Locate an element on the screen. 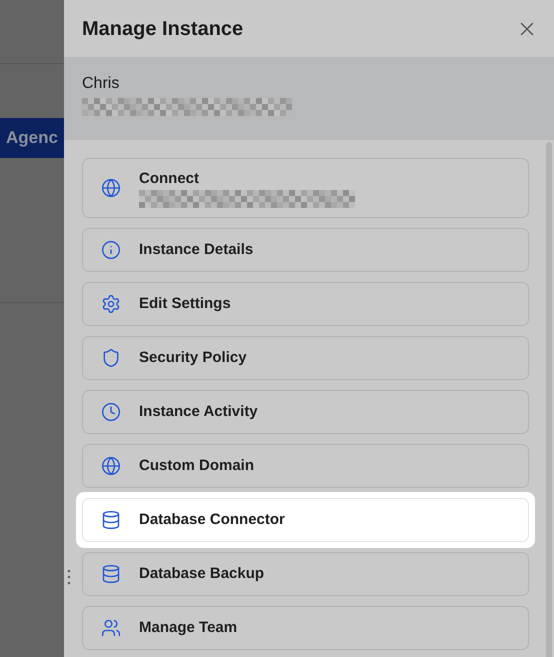 The image size is (554, 657). menu-item: Database Connector is located at coordinates (305, 520).